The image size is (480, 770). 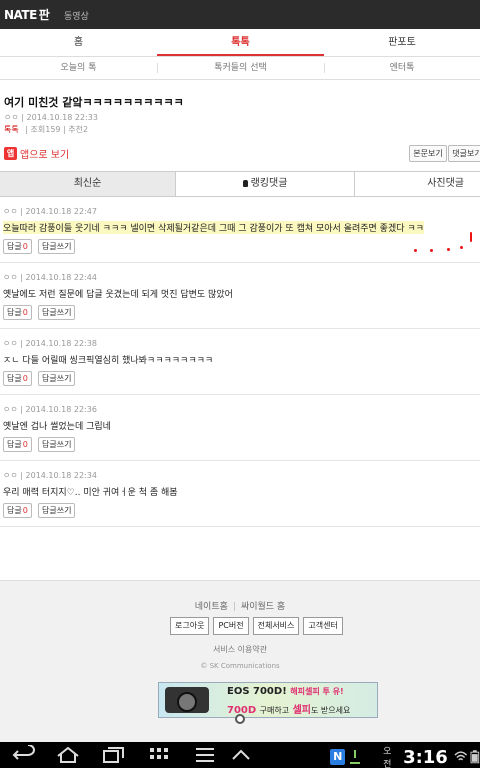 I want to click on ad-selfie: 셀피, so click(x=302, y=710).